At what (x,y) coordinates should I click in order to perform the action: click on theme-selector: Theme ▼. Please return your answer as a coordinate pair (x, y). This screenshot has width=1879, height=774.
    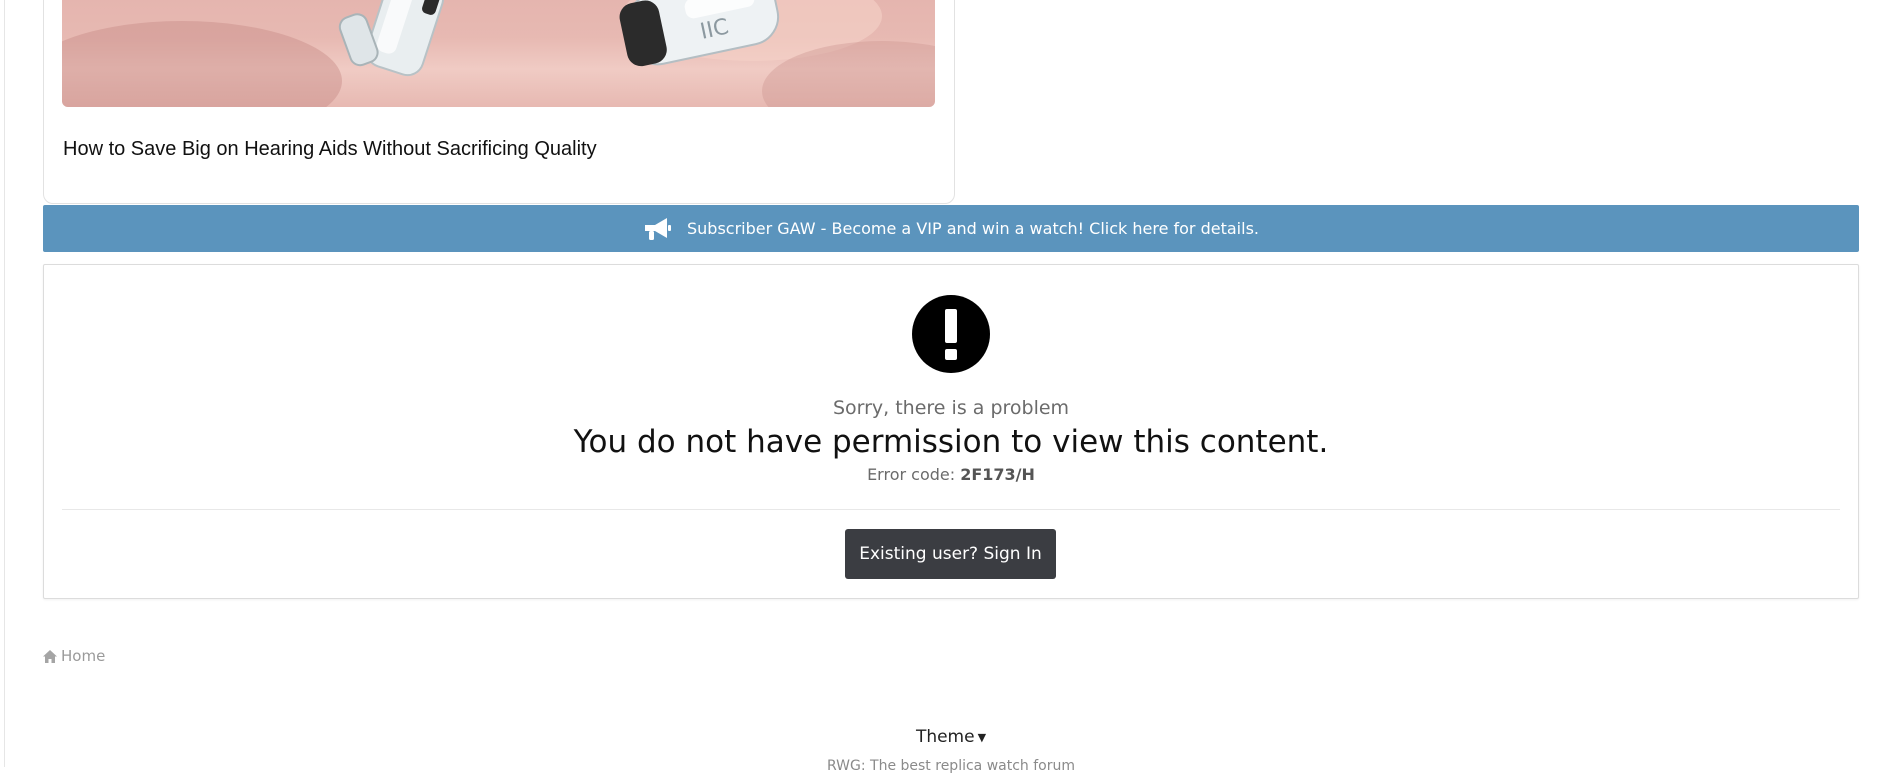
    Looking at the image, I should click on (939, 737).